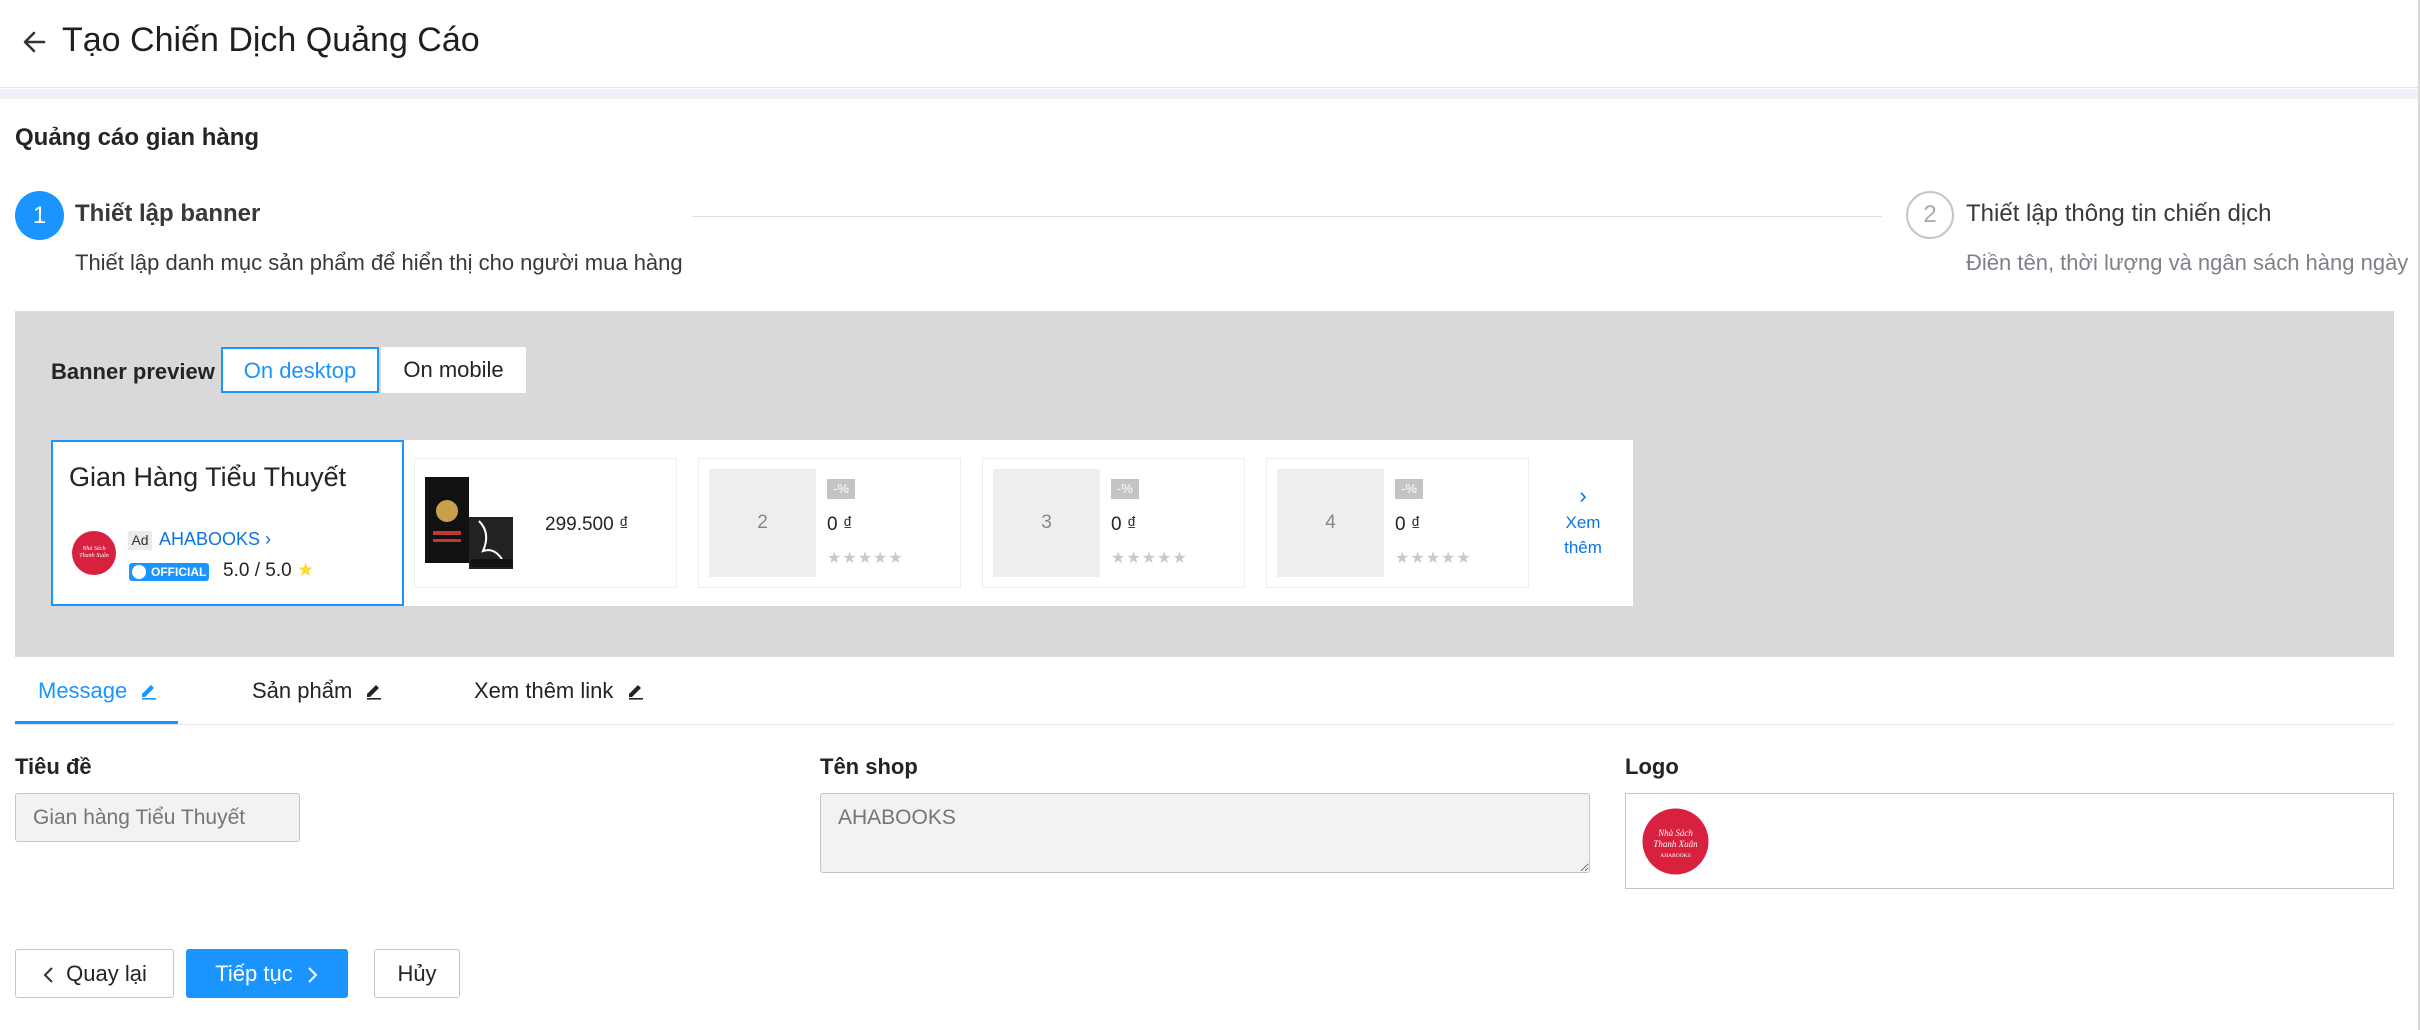  What do you see at coordinates (1205, 833) in the screenshot?
I see `shop-name-textarea` at bounding box center [1205, 833].